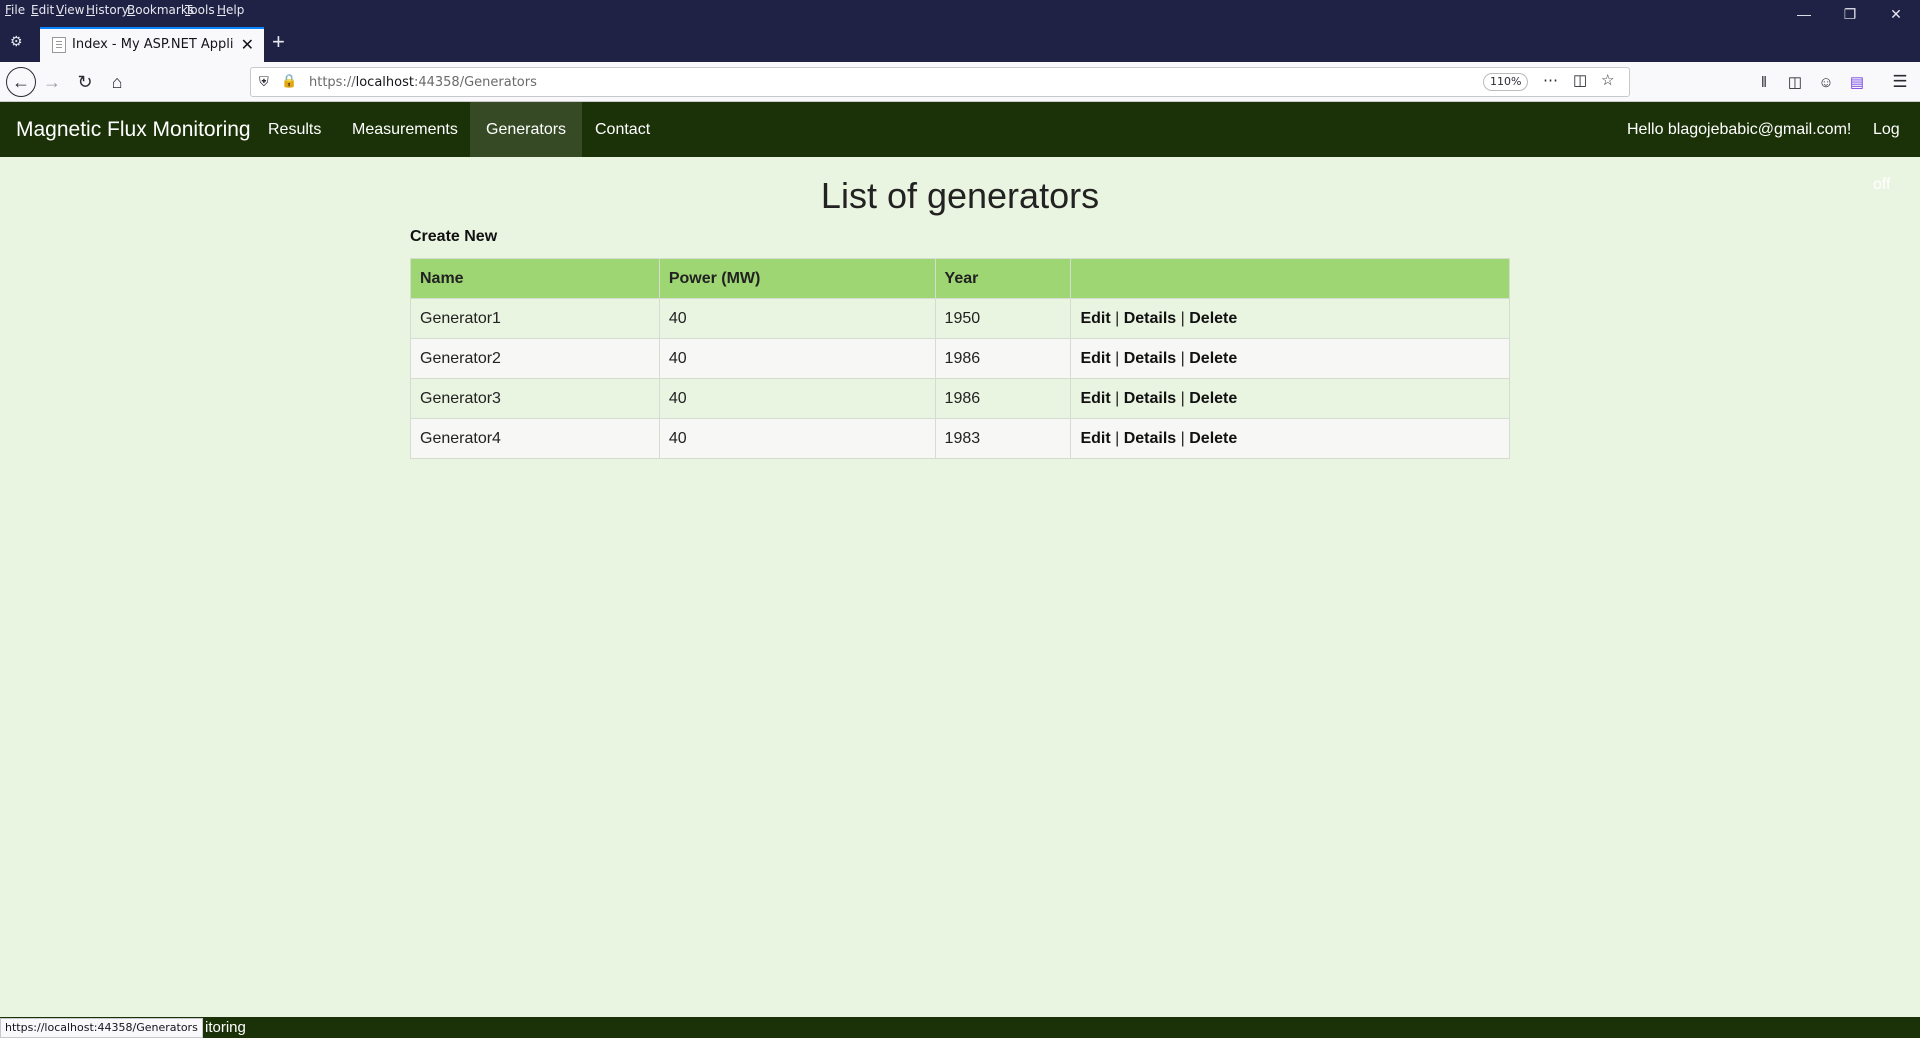 Image resolution: width=1920 pixels, height=1038 pixels. I want to click on nav-measurements: Measurements, so click(405, 129).